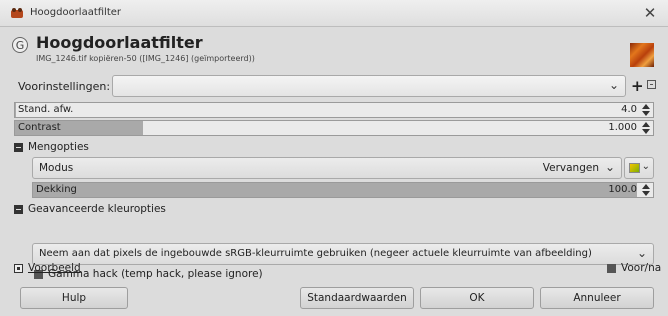 Image resolution: width=668 pixels, height=316 pixels. Describe the element at coordinates (17, 13) in the screenshot. I see `gimp-app-icon` at that location.